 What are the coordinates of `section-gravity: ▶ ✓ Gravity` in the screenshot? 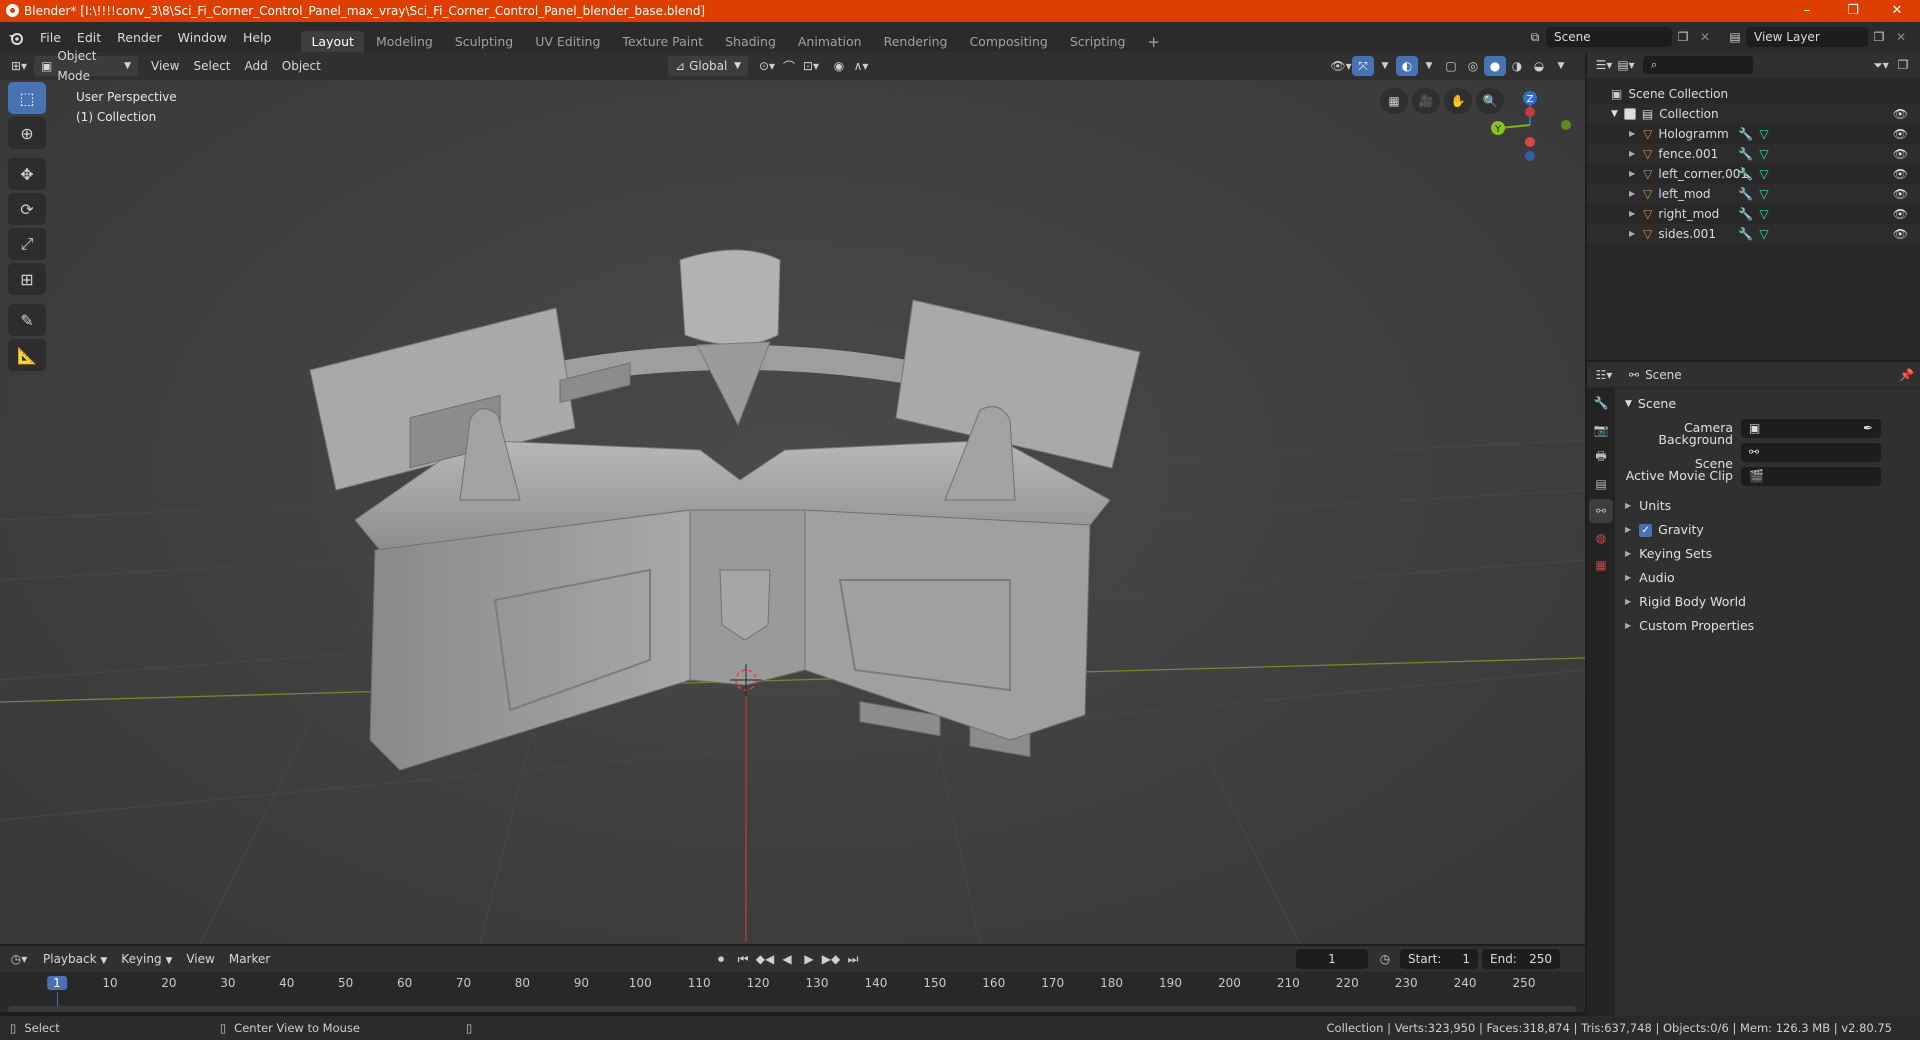 It's located at (1767, 530).